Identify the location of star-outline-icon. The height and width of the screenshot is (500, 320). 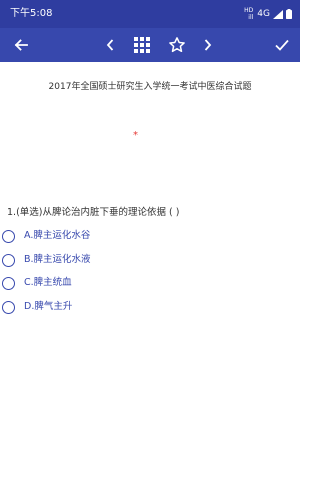
(177, 45).